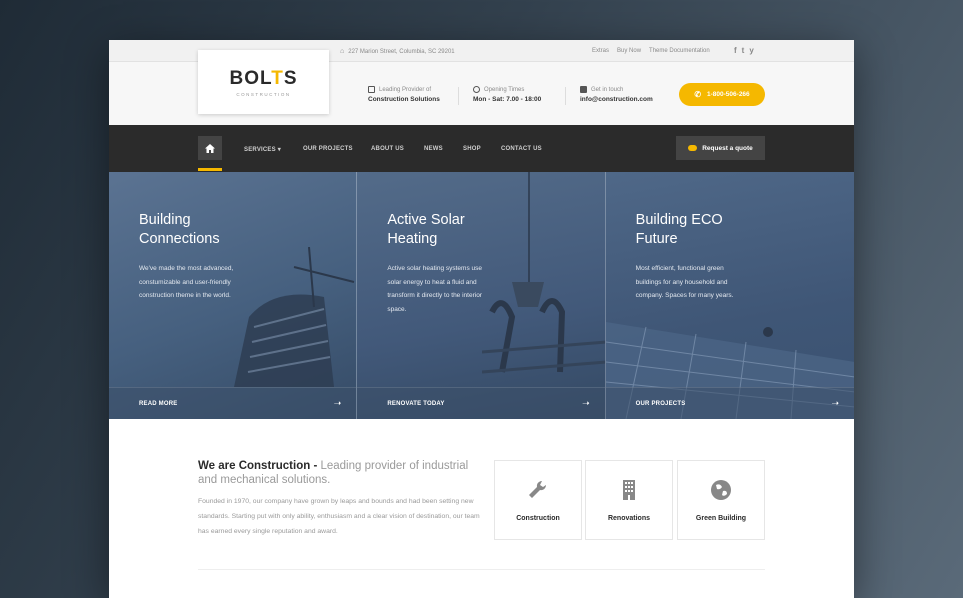 Image resolution: width=963 pixels, height=598 pixels. What do you see at coordinates (679, 229) in the screenshot?
I see `hero-title: Building ECO Future` at bounding box center [679, 229].